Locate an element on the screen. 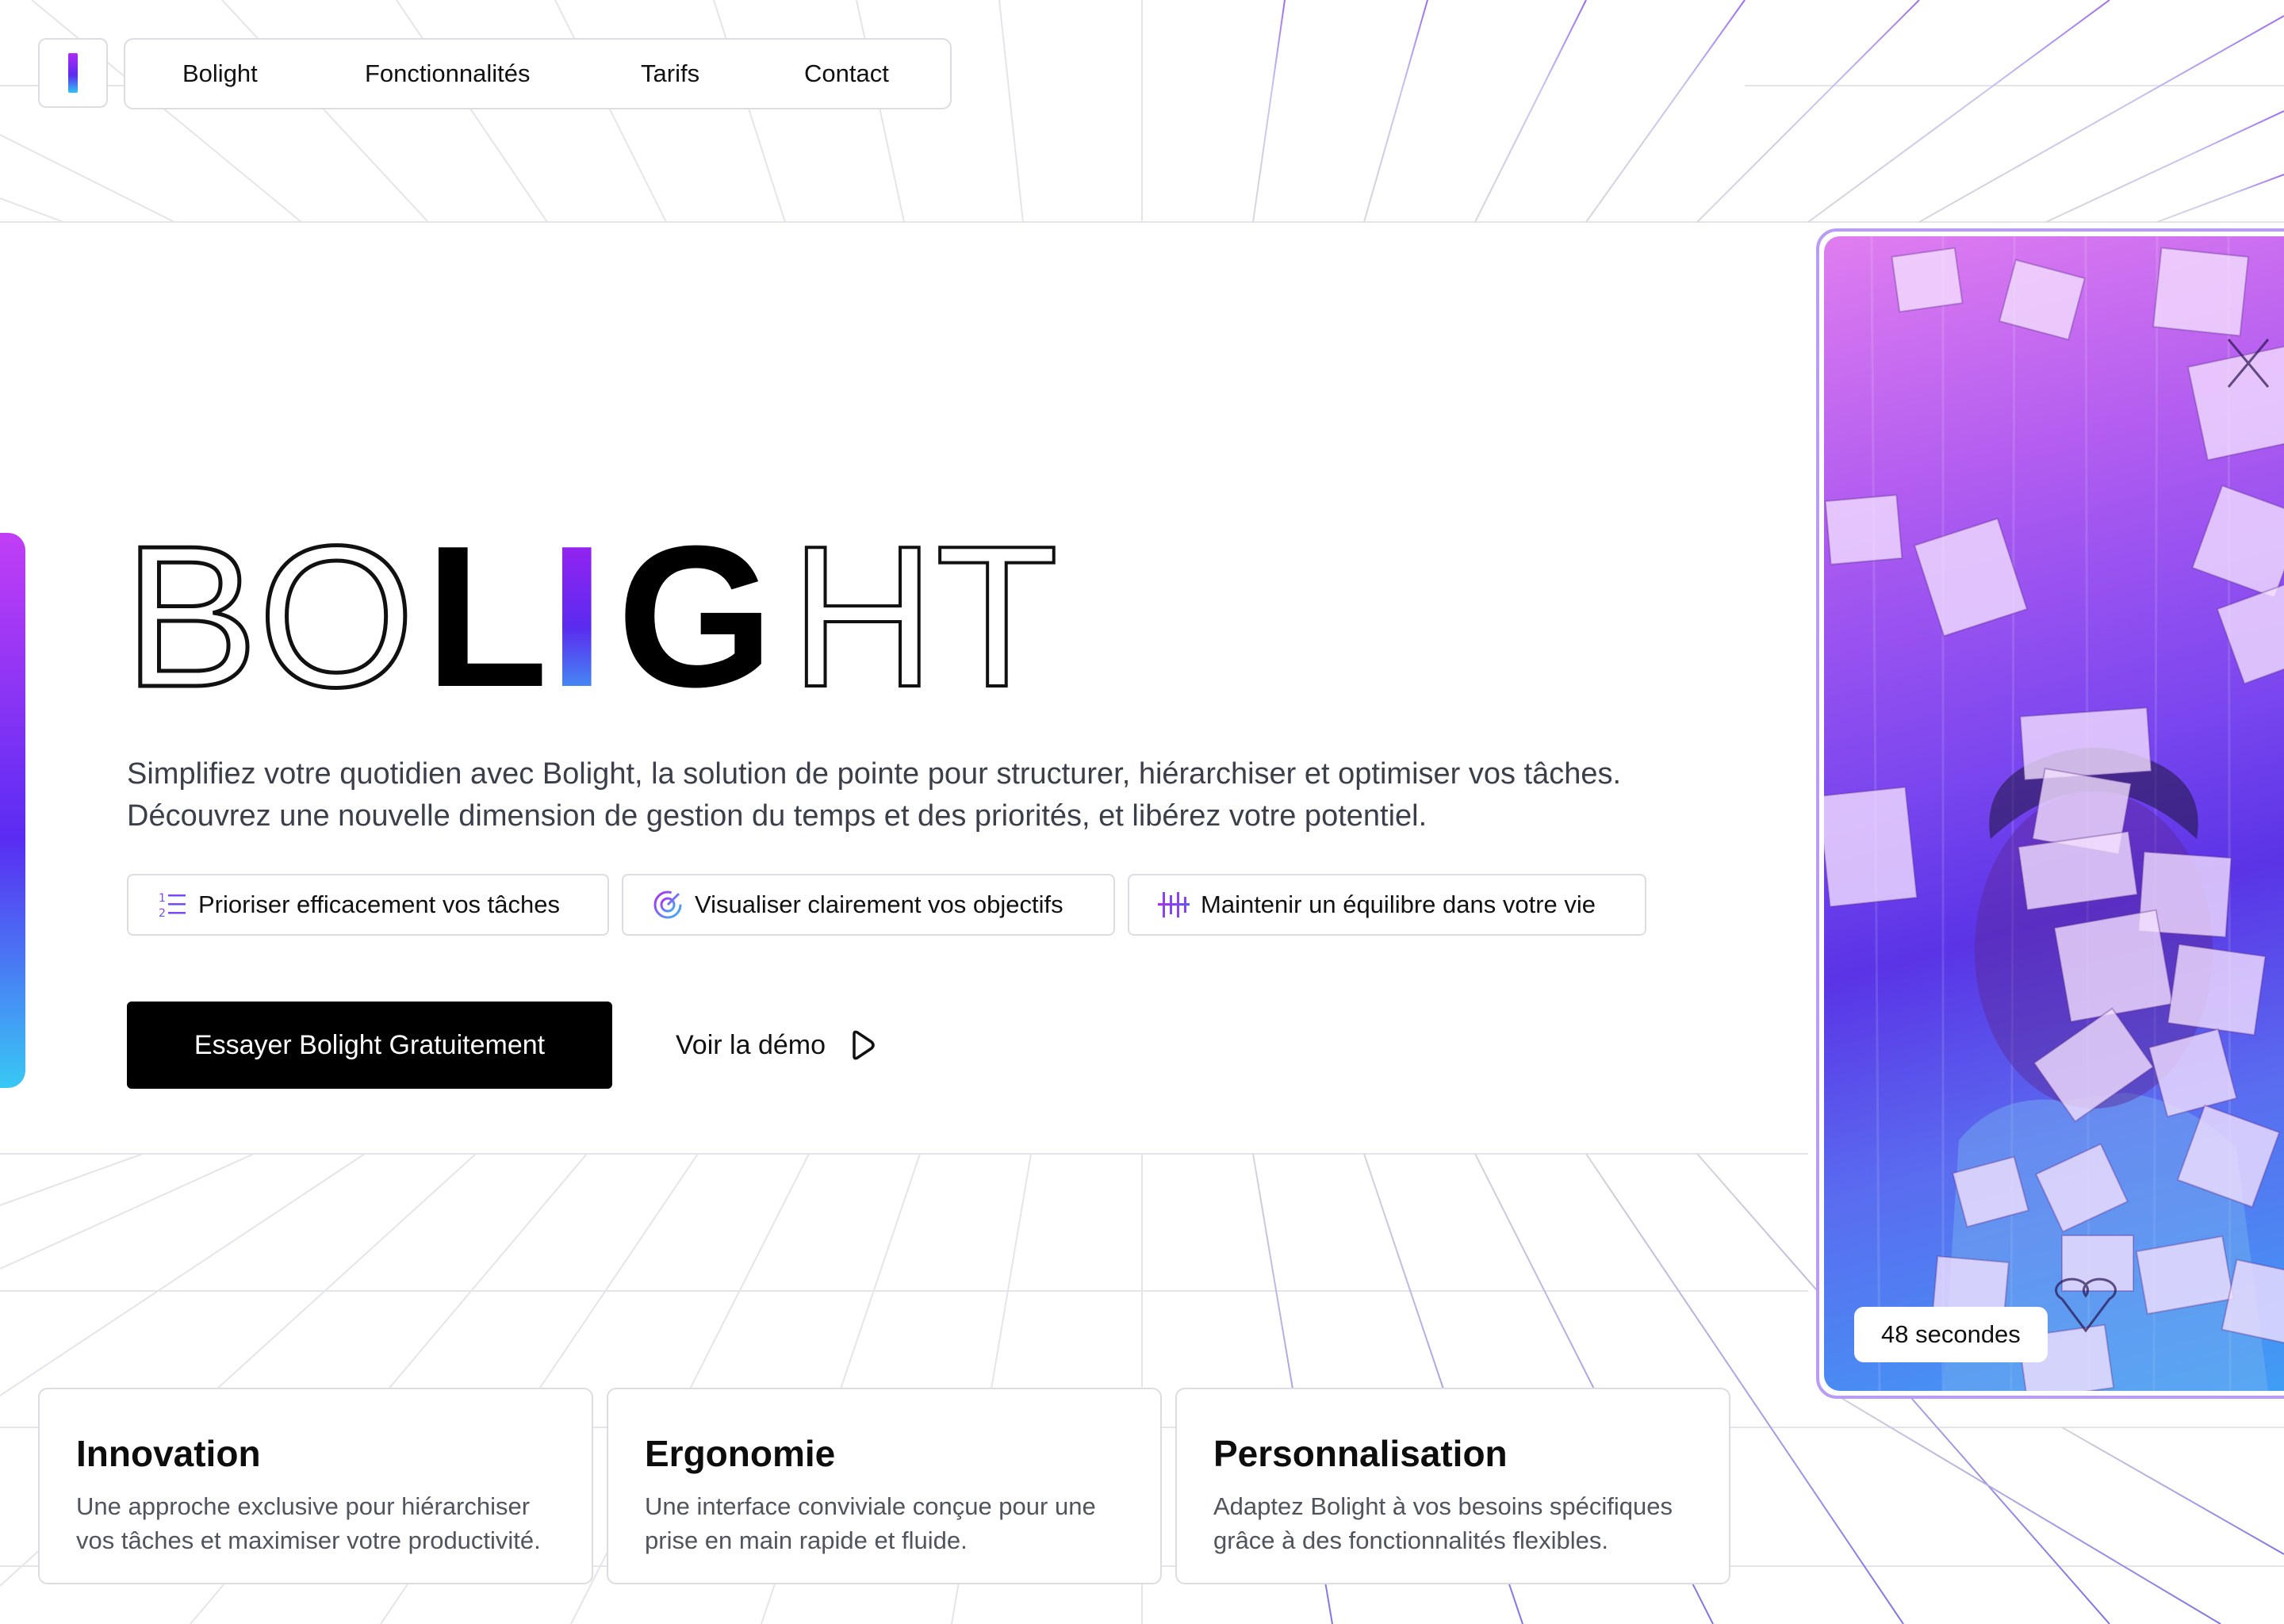 The height and width of the screenshot is (1624, 2284). demo-link: Voir la démo is located at coordinates (776, 1045).